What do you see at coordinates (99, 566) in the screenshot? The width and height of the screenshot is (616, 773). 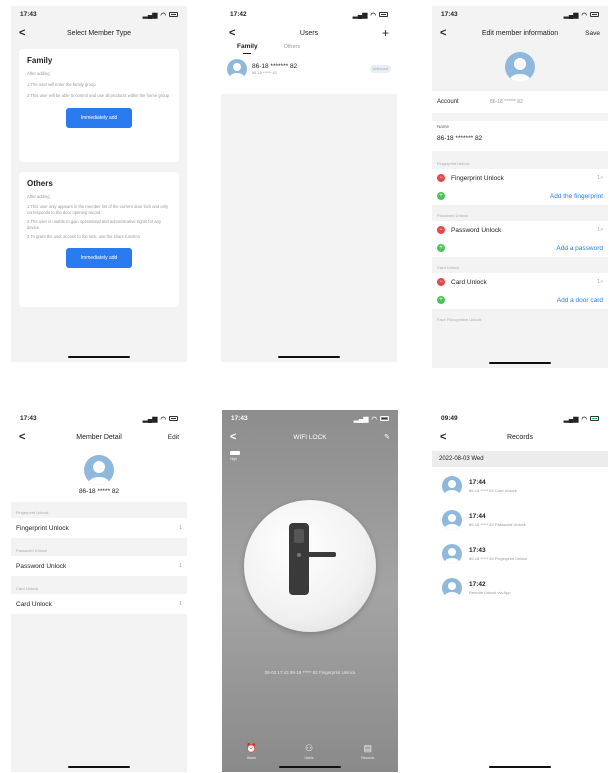 I see `password-row: Password Unlock 1` at bounding box center [99, 566].